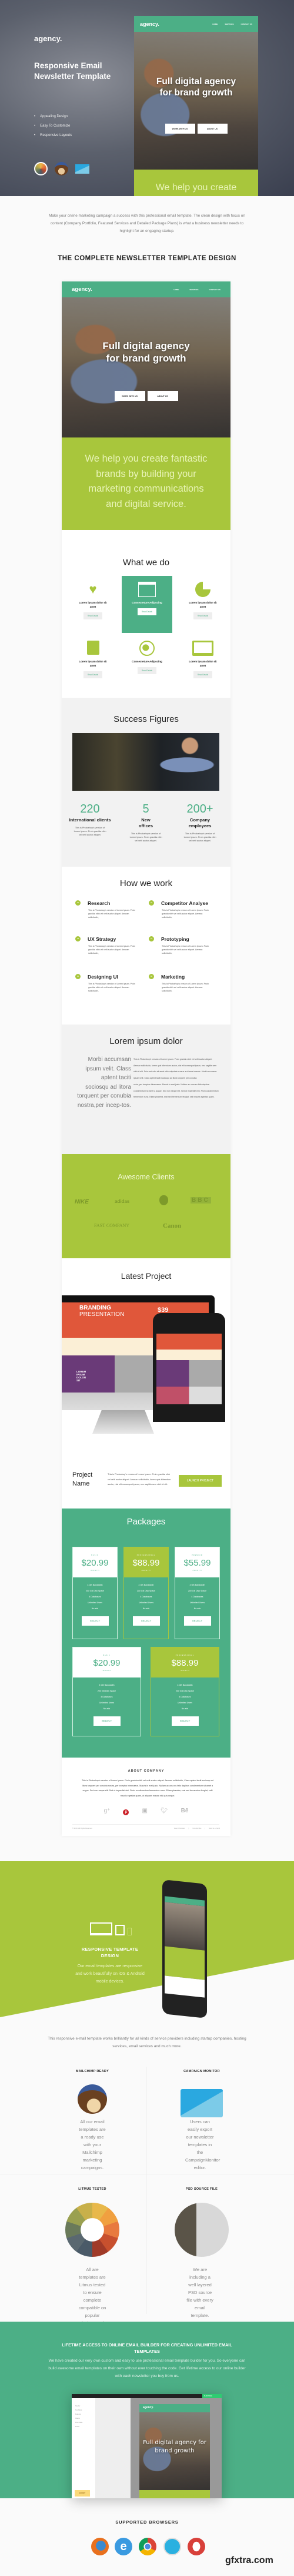 Image resolution: width=294 pixels, height=2576 pixels. What do you see at coordinates (110, 1952) in the screenshot?
I see `responsive-title: RESPONSIVE TEMPLATE DESIGN` at bounding box center [110, 1952].